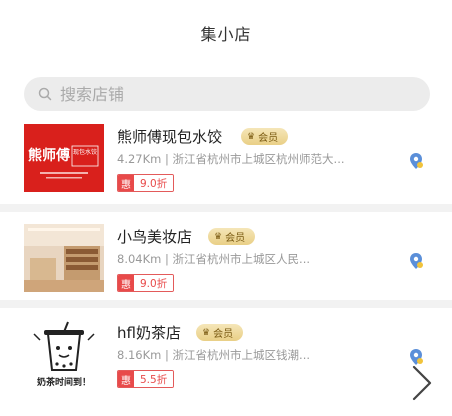  I want to click on search-bar, so click(227, 94).